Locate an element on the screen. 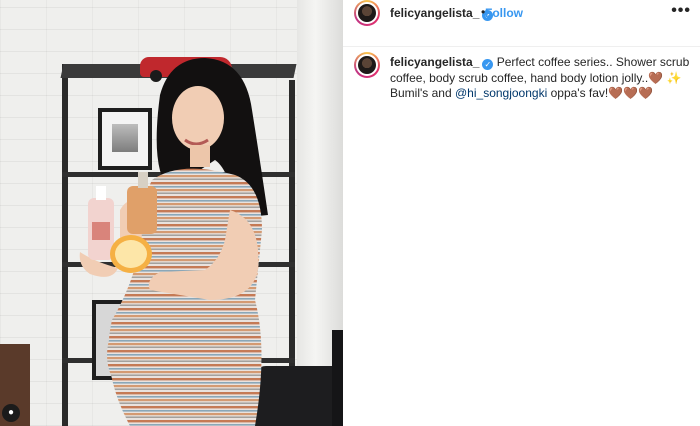  caption-avatar is located at coordinates (367, 65).